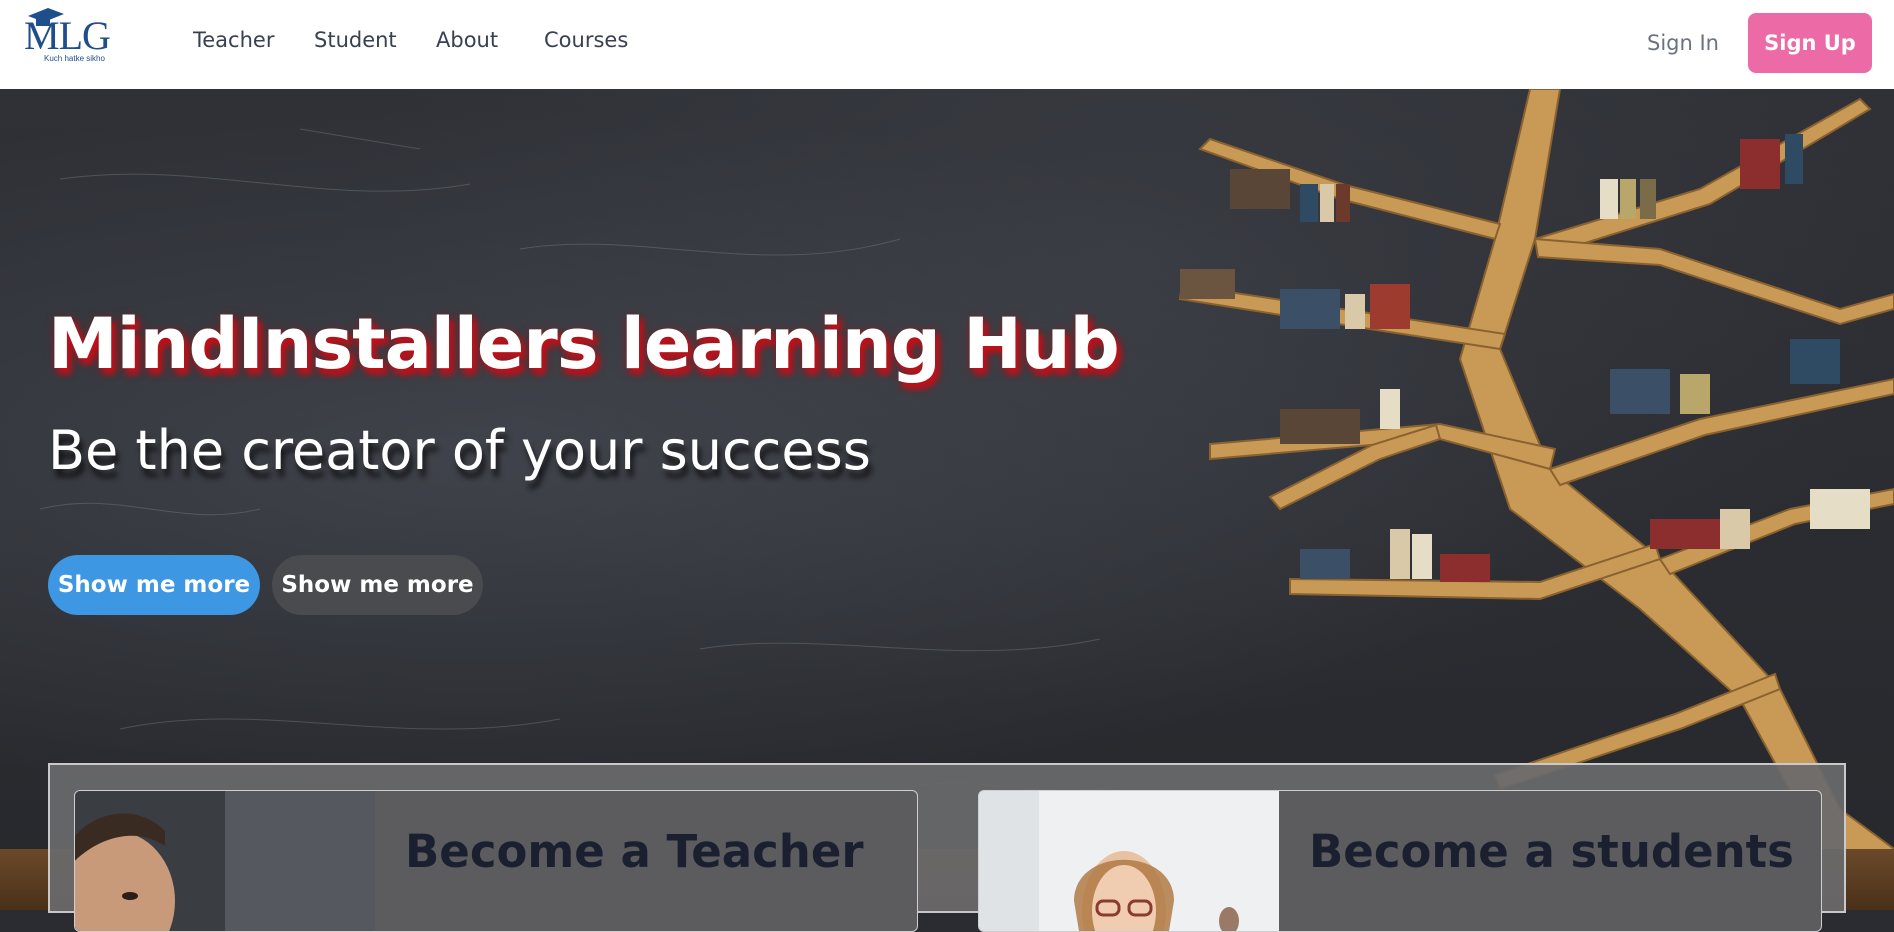 The width and height of the screenshot is (1894, 932). I want to click on student-card-title: Become a students, so click(1551, 851).